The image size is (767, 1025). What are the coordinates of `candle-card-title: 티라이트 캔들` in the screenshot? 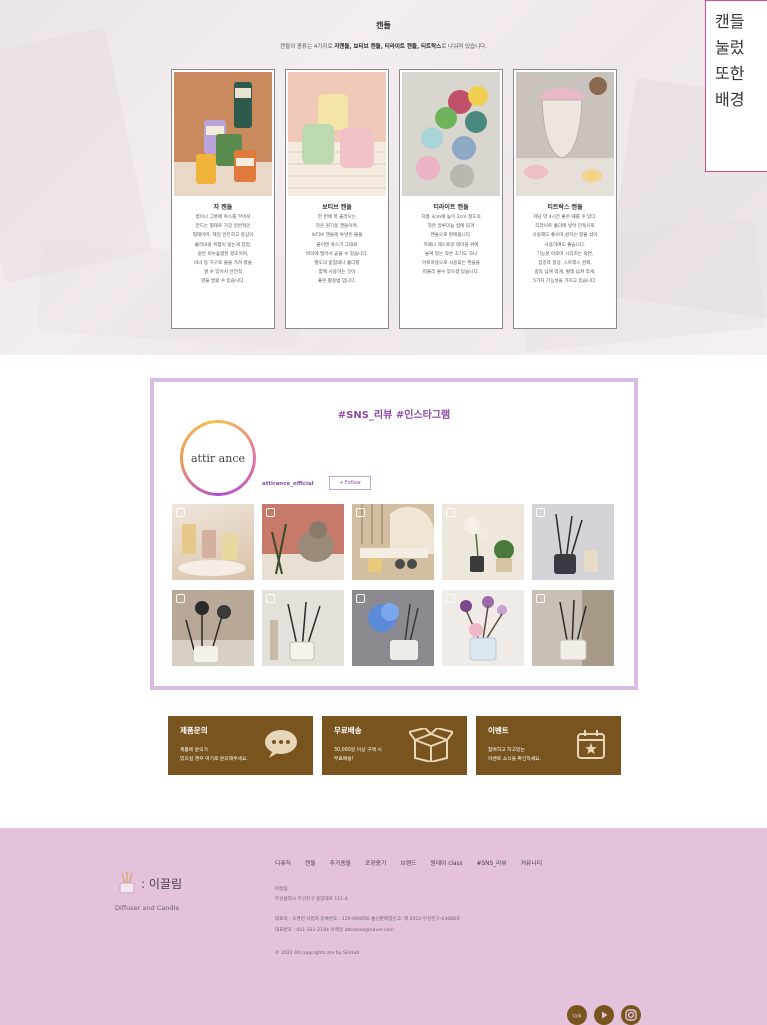 It's located at (451, 207).